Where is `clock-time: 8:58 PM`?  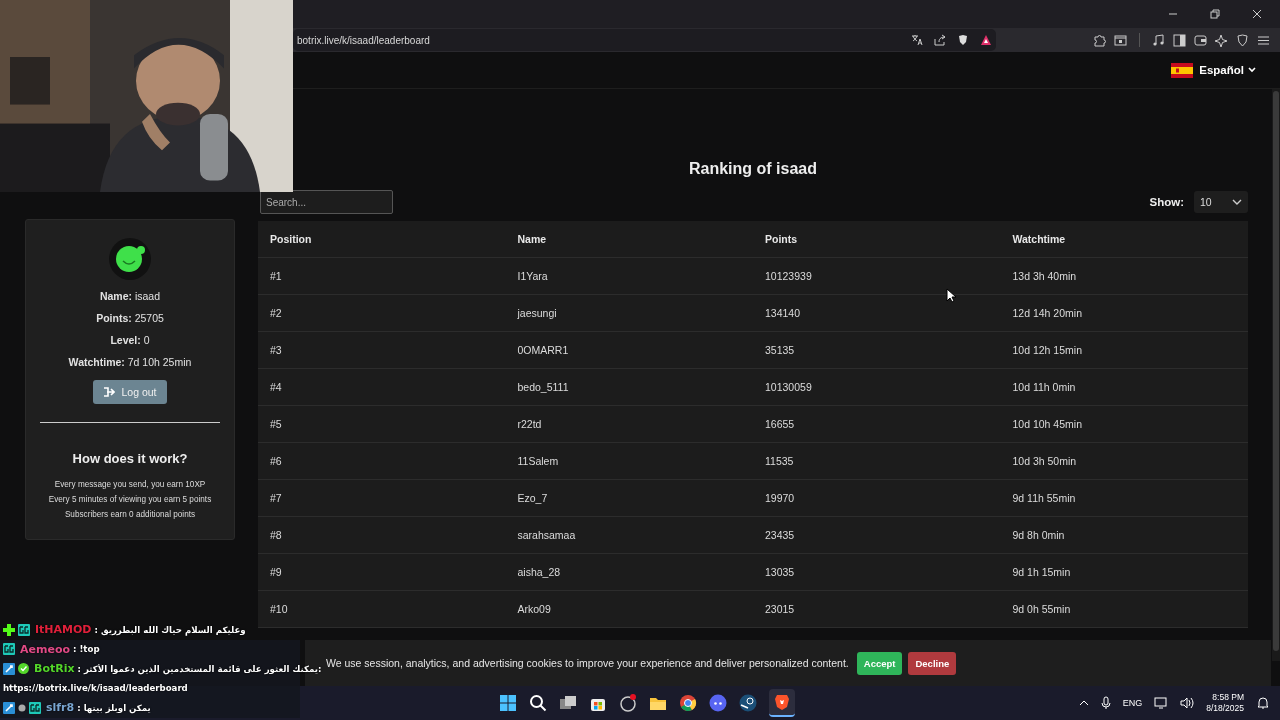 clock-time: 8:58 PM is located at coordinates (1228, 697).